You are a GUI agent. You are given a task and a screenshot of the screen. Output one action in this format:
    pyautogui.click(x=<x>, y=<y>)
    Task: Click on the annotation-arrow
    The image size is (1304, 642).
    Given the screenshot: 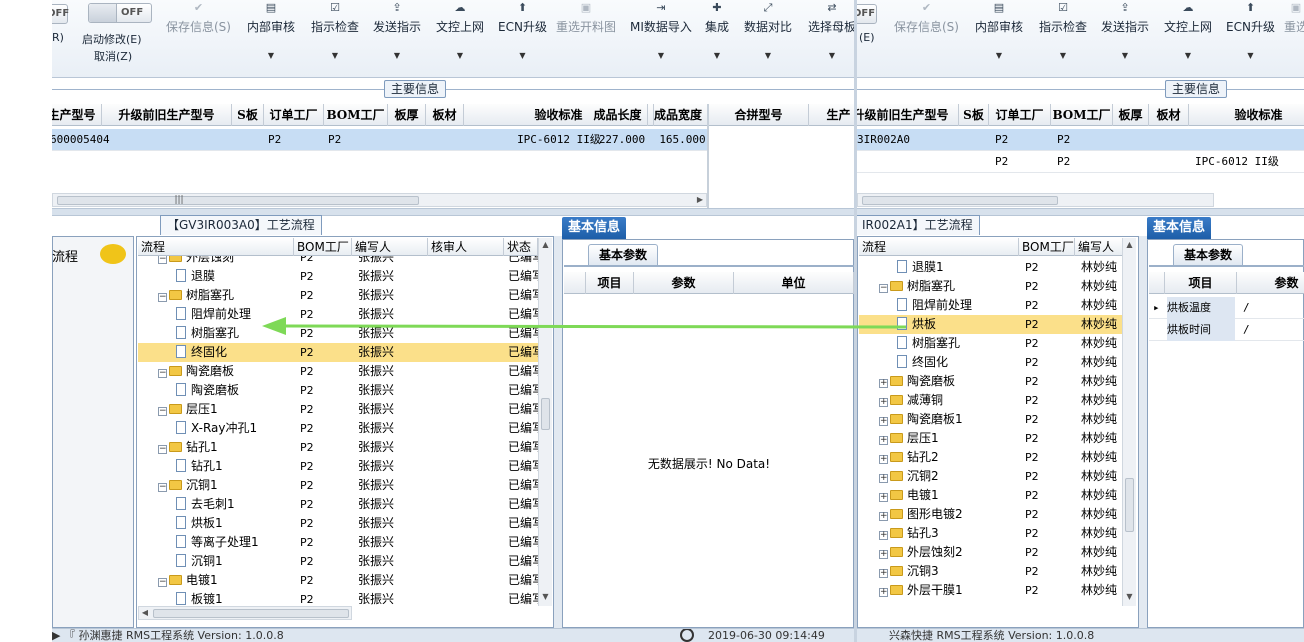 What is the action you would take?
    pyautogui.click(x=584, y=326)
    